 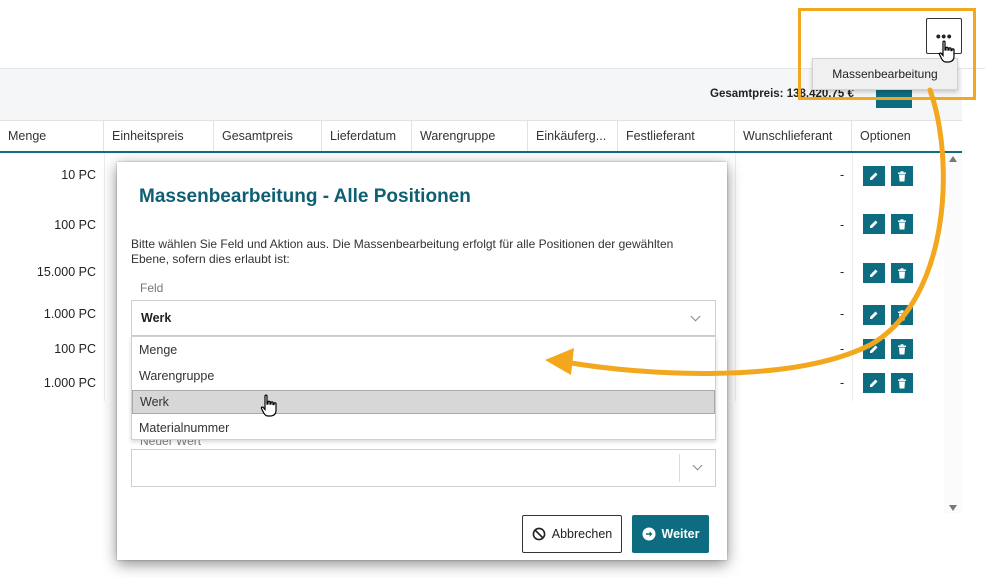 I want to click on column-header-optionen: Optionen, so click(x=885, y=136).